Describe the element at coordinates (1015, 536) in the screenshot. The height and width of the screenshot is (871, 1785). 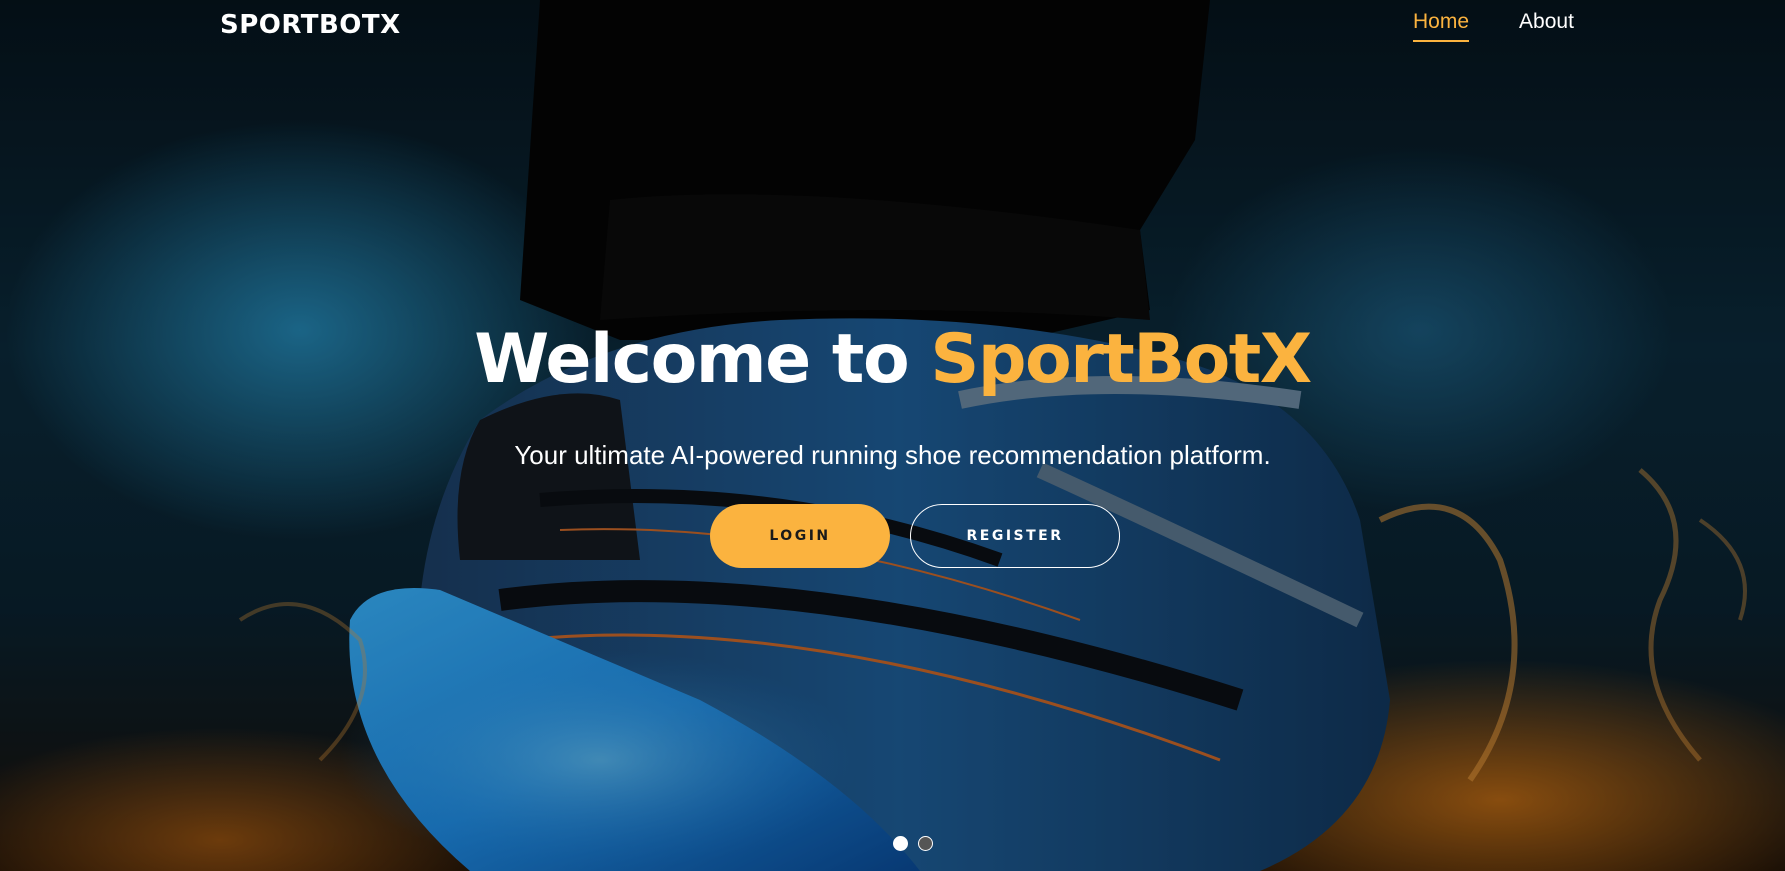
I see `register-button: REGISTER` at that location.